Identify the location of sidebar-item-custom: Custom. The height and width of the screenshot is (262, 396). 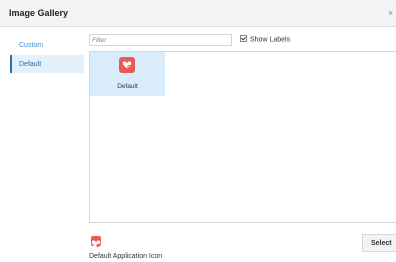
(47, 45).